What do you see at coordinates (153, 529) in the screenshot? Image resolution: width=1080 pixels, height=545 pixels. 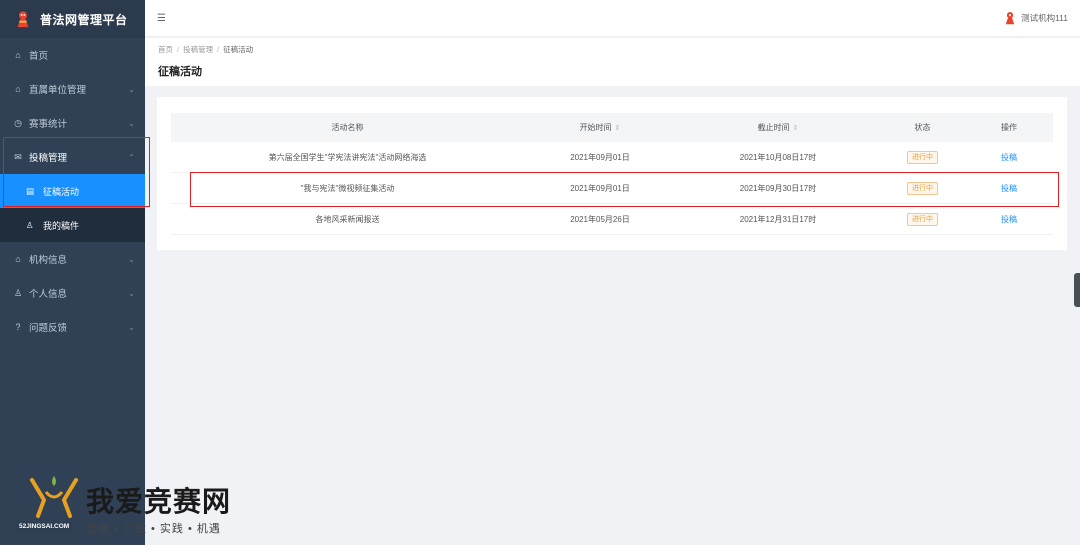 I see `watermark-tagline: 比赛 • 公益 • 实践 • 机遇` at bounding box center [153, 529].